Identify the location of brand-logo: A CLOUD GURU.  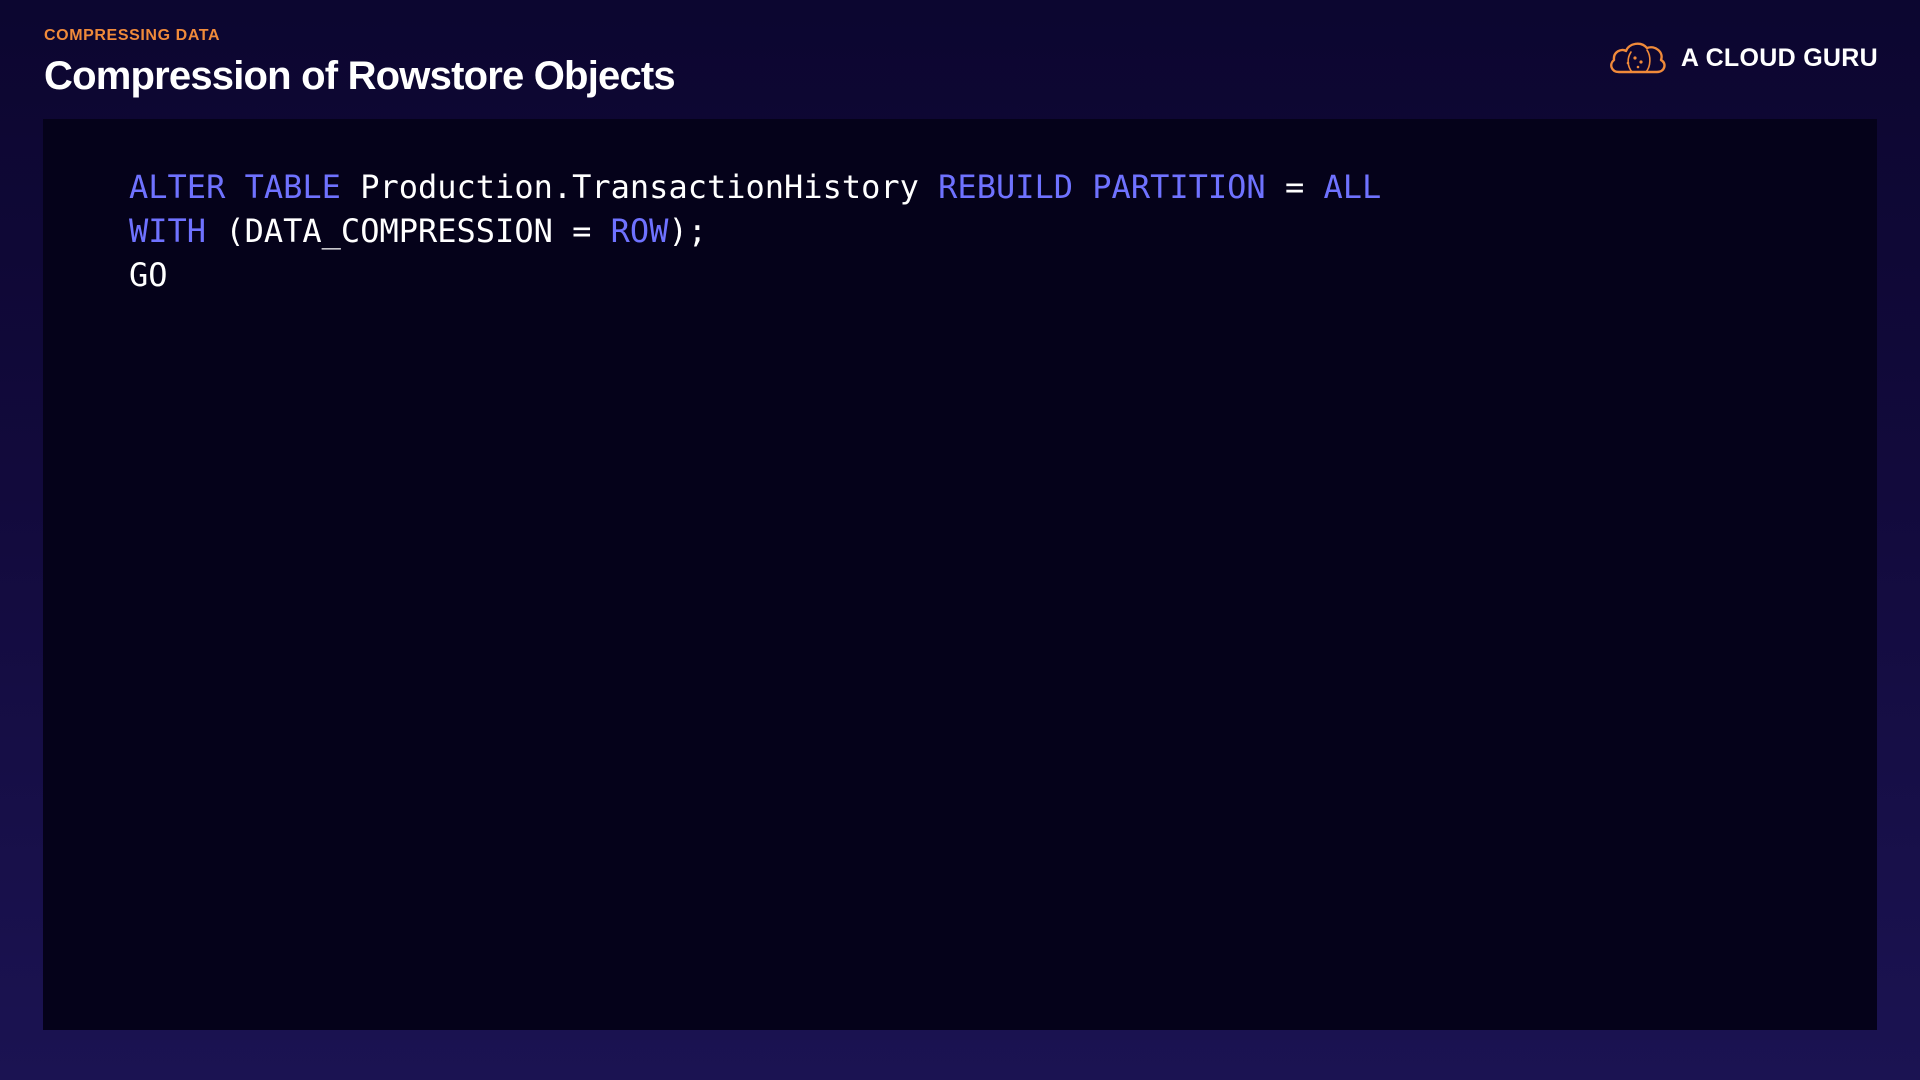
(1741, 58).